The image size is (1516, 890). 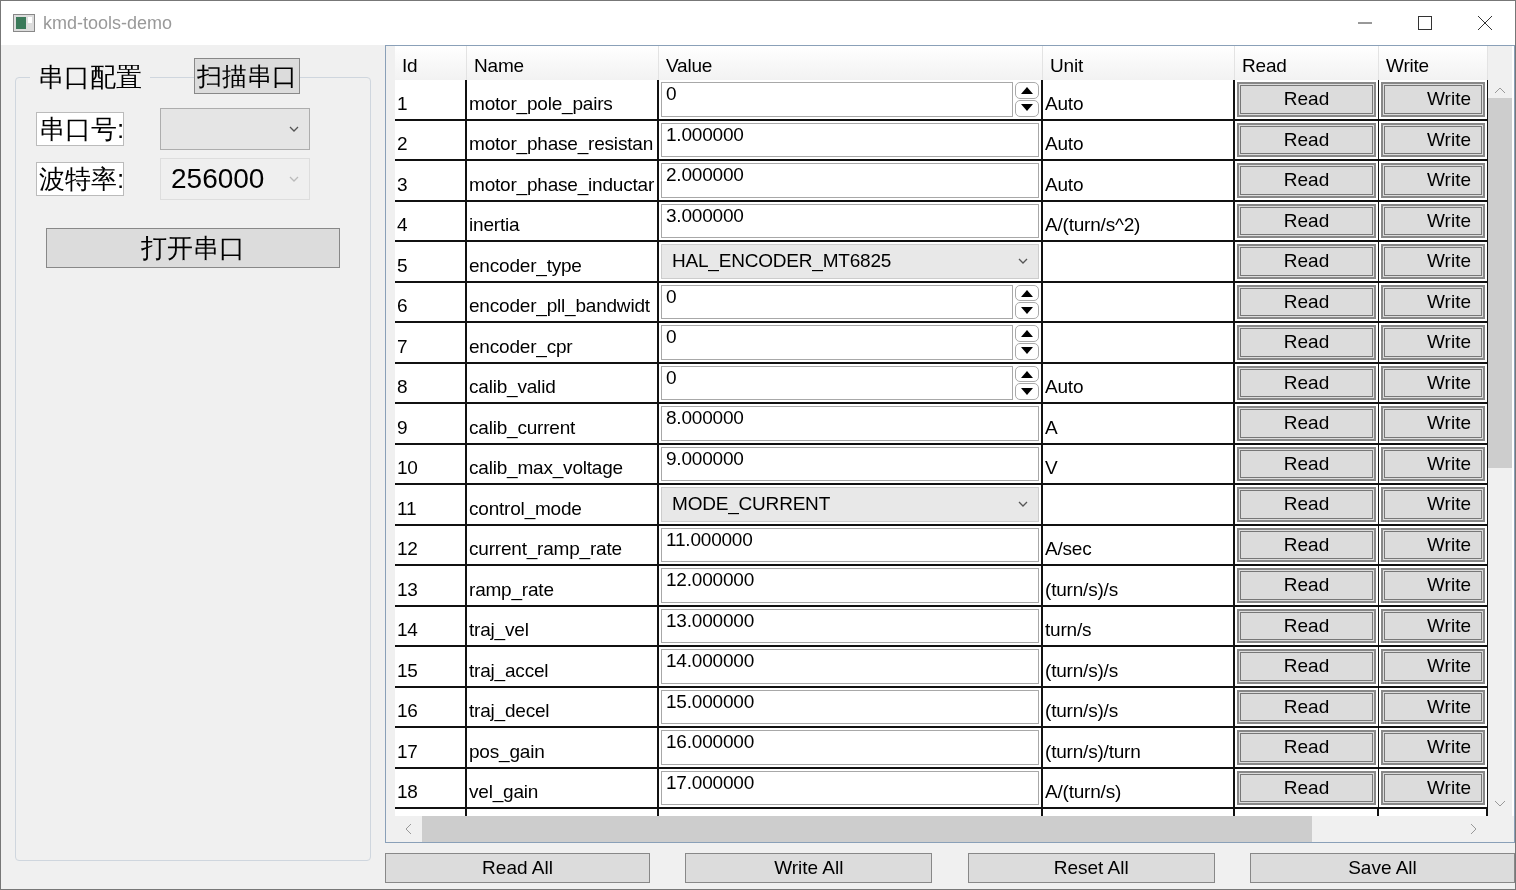 What do you see at coordinates (1382, 868) in the screenshot?
I see `action-button: Save All` at bounding box center [1382, 868].